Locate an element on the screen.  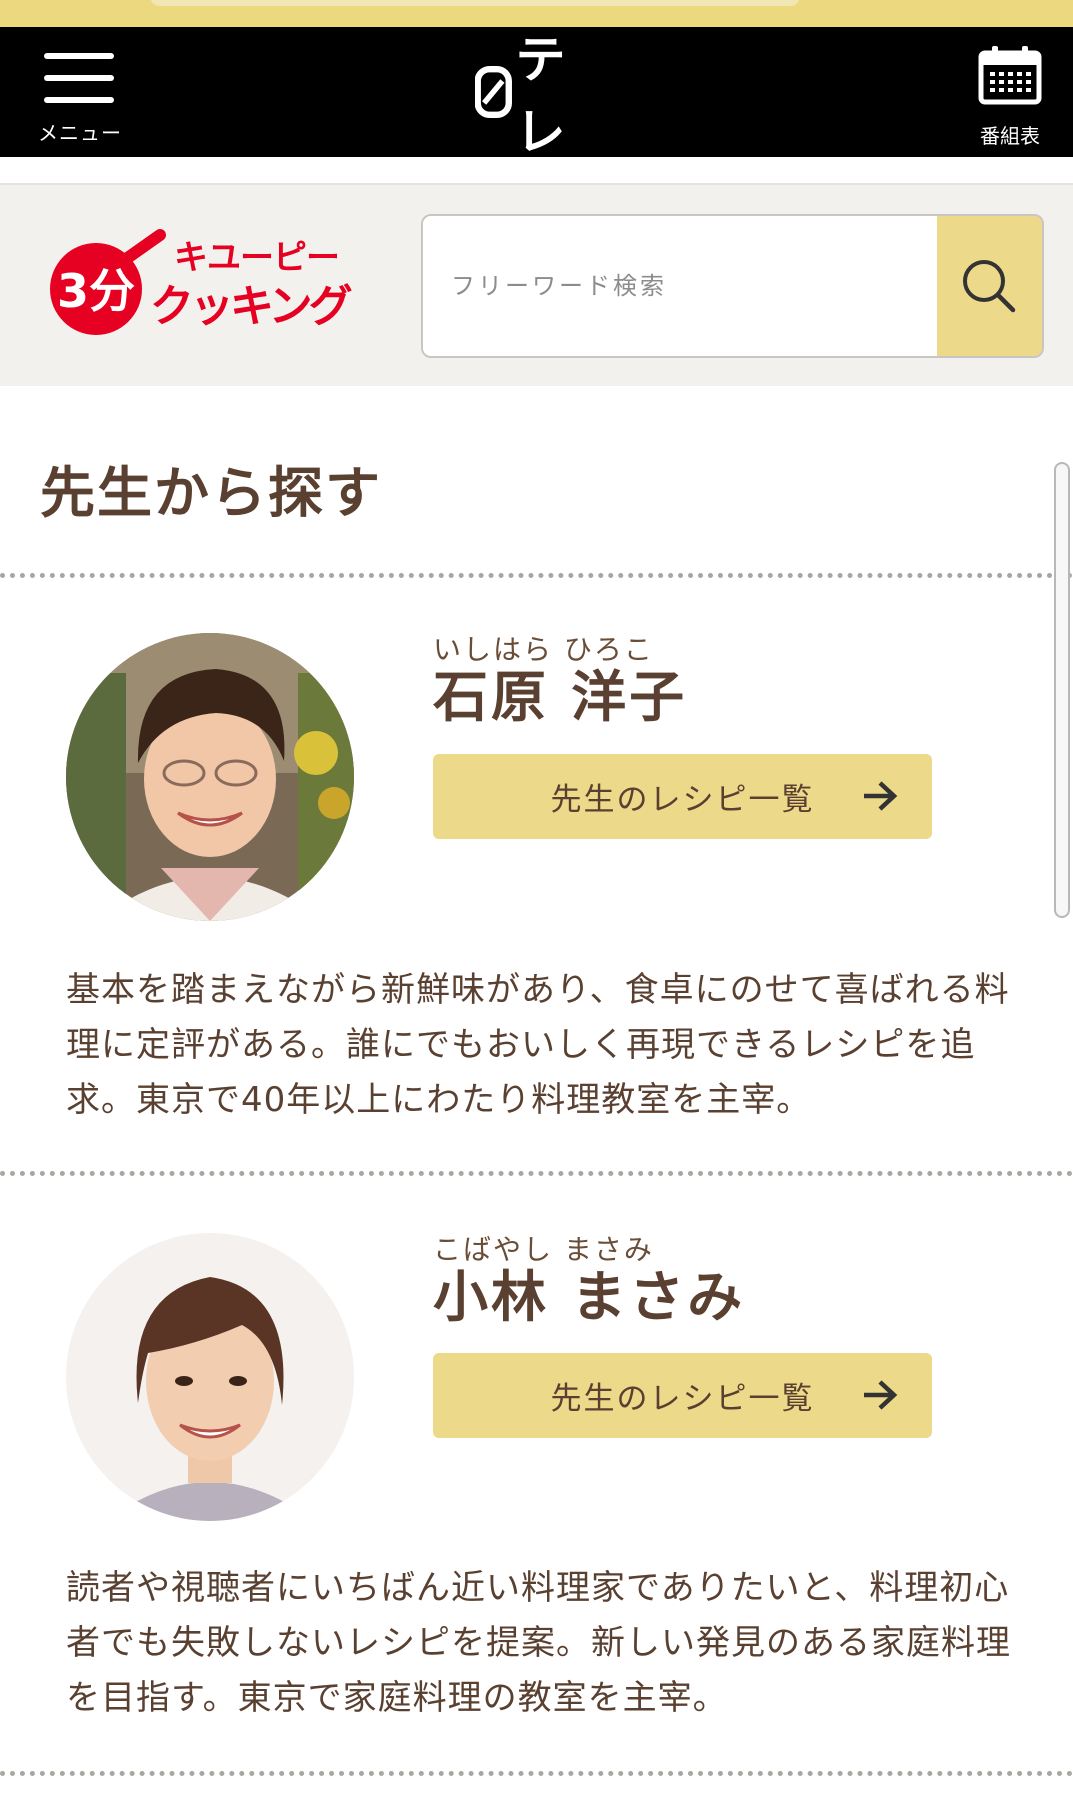
ntv-logo-text: テレ is located at coordinates (540, 96).